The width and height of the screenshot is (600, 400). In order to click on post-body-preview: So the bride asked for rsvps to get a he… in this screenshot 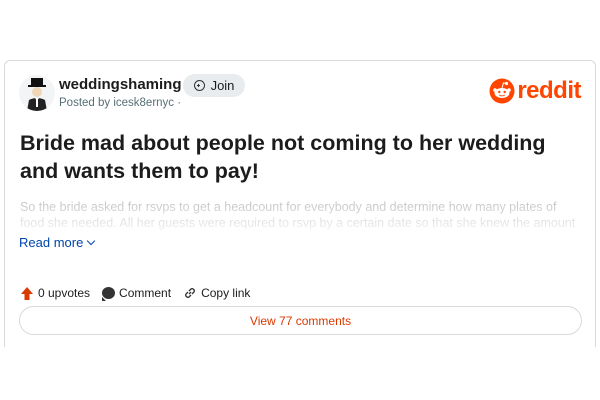, I will do `click(298, 215)`.